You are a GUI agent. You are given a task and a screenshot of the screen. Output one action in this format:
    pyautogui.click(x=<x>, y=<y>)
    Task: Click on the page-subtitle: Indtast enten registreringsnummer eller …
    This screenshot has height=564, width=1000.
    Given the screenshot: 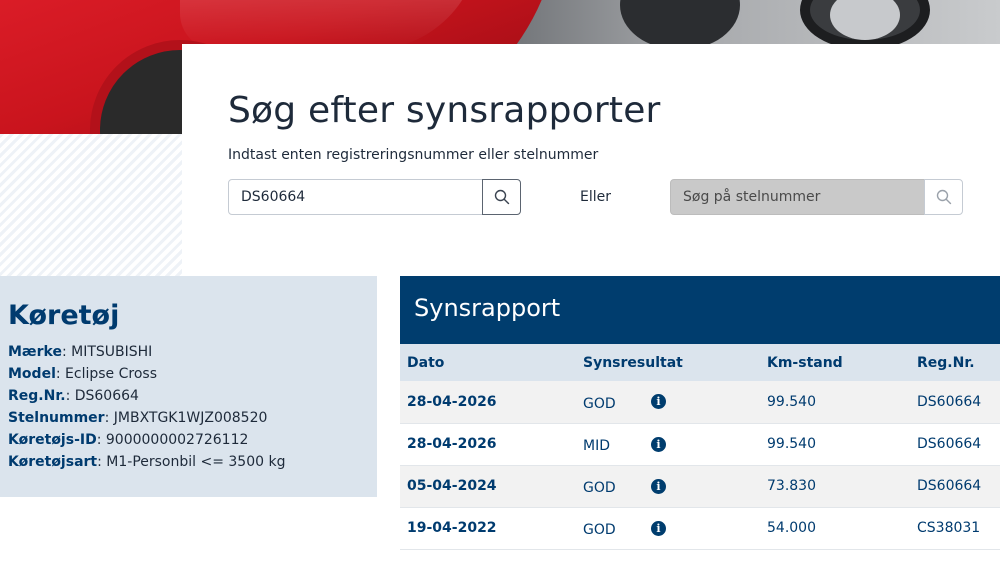 What is the action you would take?
    pyautogui.click(x=413, y=155)
    